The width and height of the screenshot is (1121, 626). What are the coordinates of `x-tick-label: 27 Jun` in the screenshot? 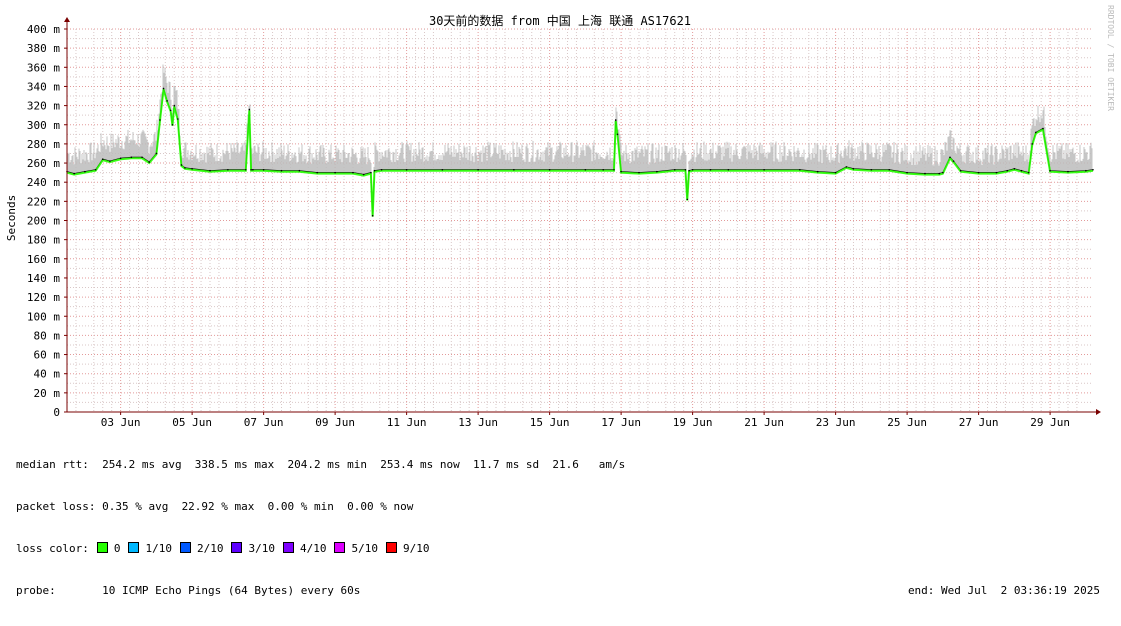 It's located at (979, 422).